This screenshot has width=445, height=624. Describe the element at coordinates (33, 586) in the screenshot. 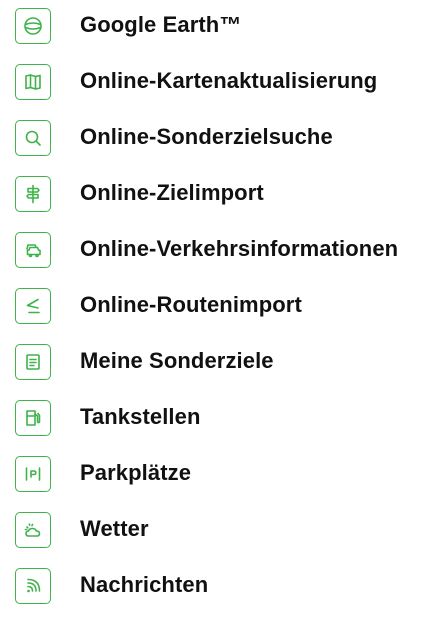

I see `rss-icon` at that location.